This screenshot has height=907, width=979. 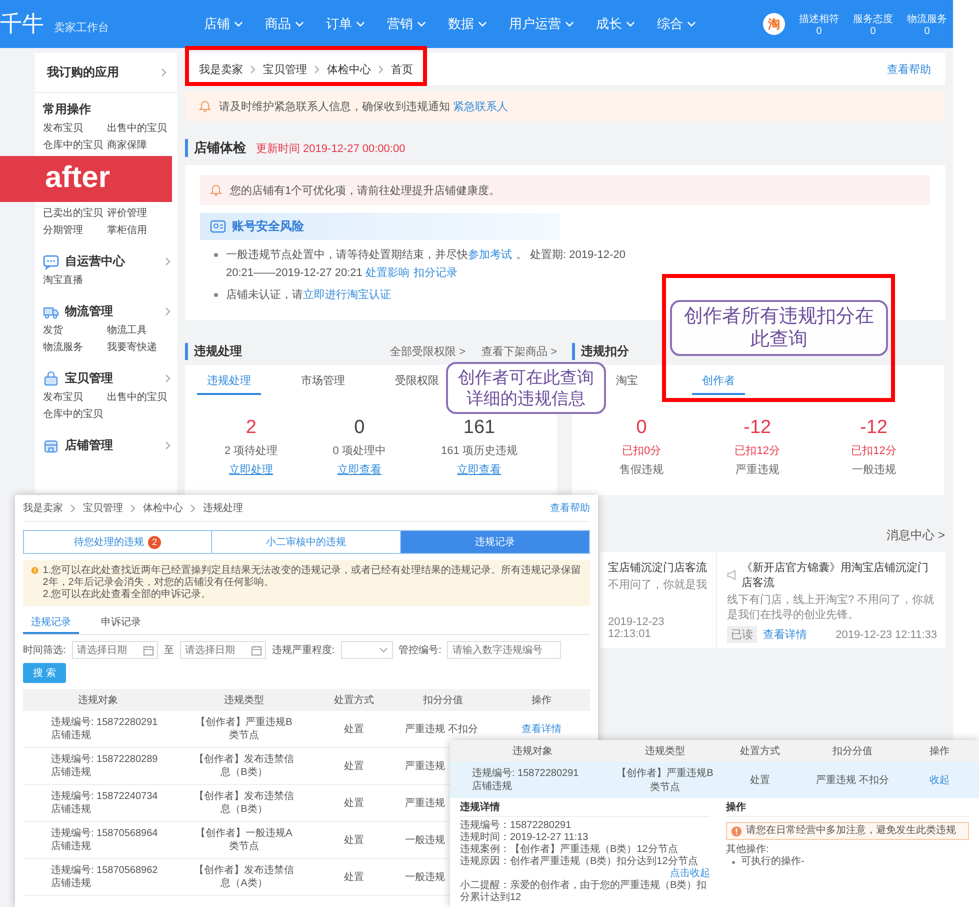 I want to click on table-cell-text: 严重违规, so click(x=425, y=803).